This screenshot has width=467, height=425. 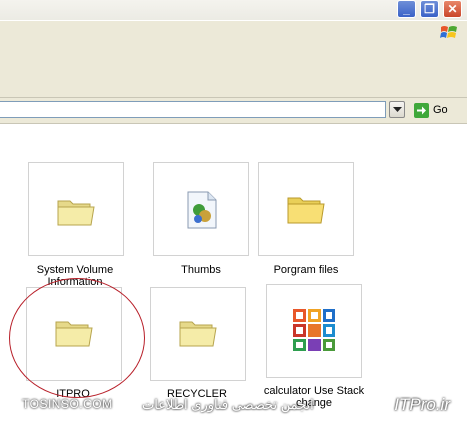 I want to click on item-label: Porgram files, so click(x=306, y=270).